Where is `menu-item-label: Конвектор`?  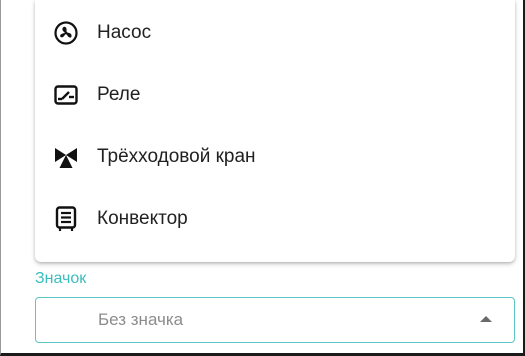
menu-item-label: Конвектор is located at coordinates (142, 218).